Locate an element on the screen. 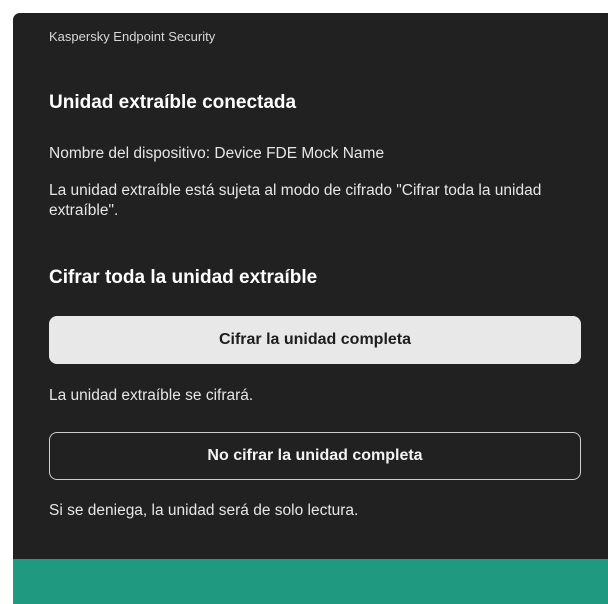 The height and width of the screenshot is (604, 608). footer-accent-bar is located at coordinates (310, 581).